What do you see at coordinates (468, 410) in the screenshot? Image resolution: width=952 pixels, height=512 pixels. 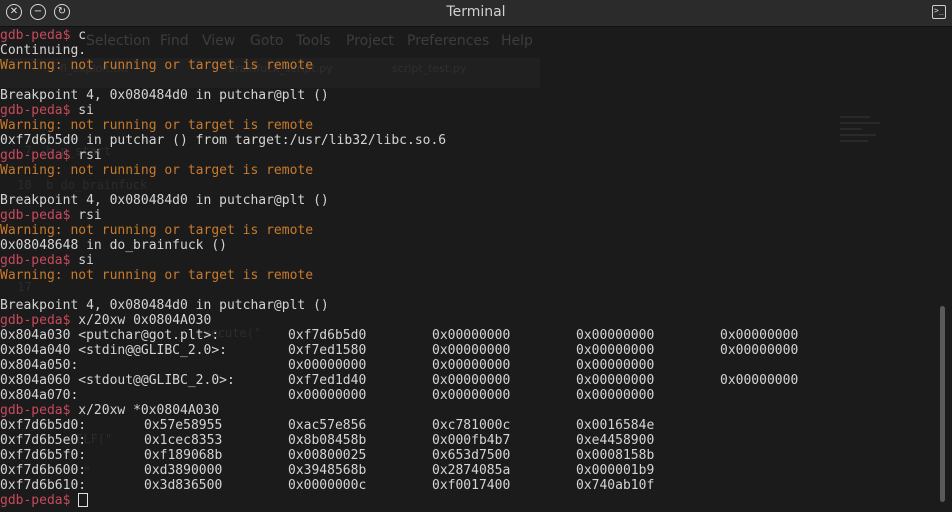 I see `command-line: gdb-peda$ x/20xw *0x0804A030` at bounding box center [468, 410].